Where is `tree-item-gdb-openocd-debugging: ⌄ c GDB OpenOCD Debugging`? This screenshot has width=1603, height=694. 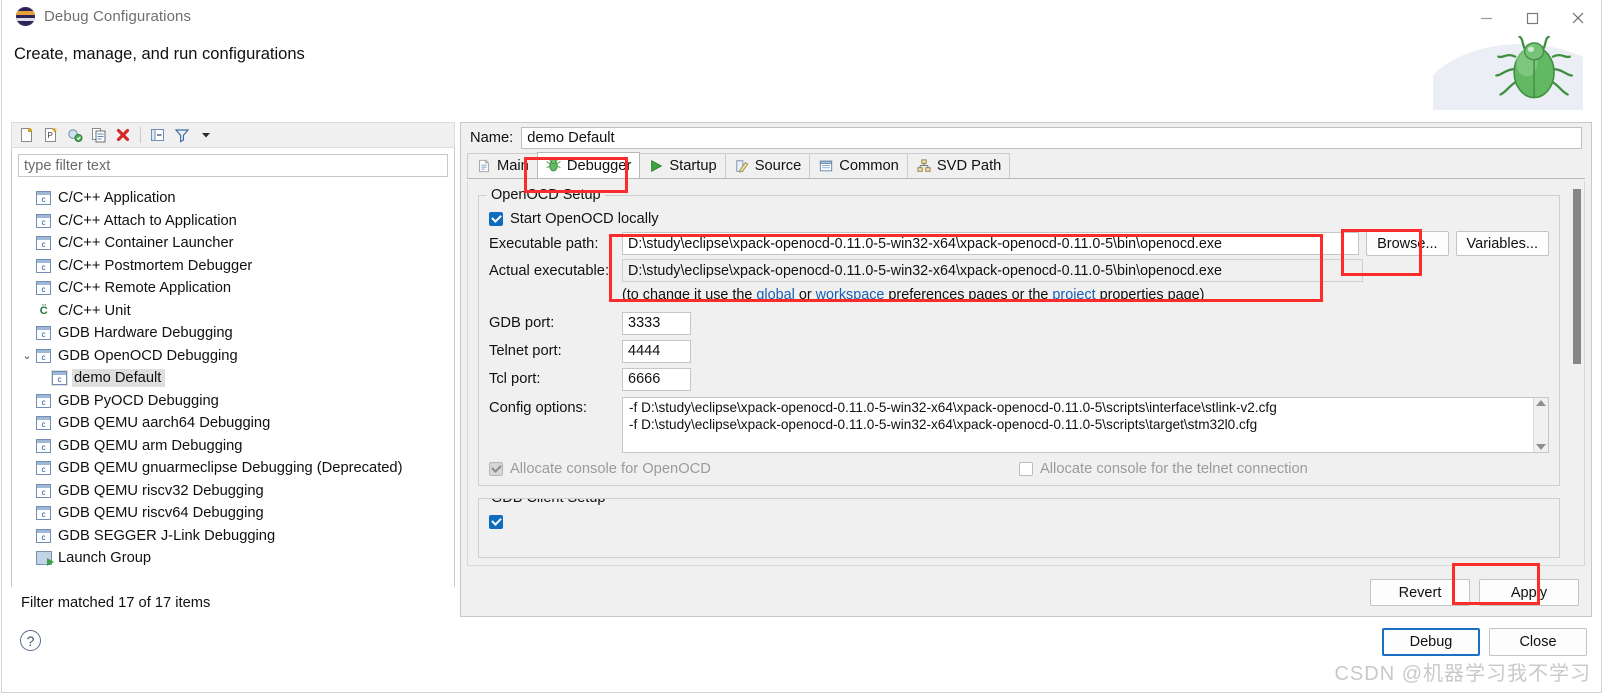 tree-item-gdb-openocd-debugging: ⌄ c GDB OpenOCD Debugging is located at coordinates (233, 356).